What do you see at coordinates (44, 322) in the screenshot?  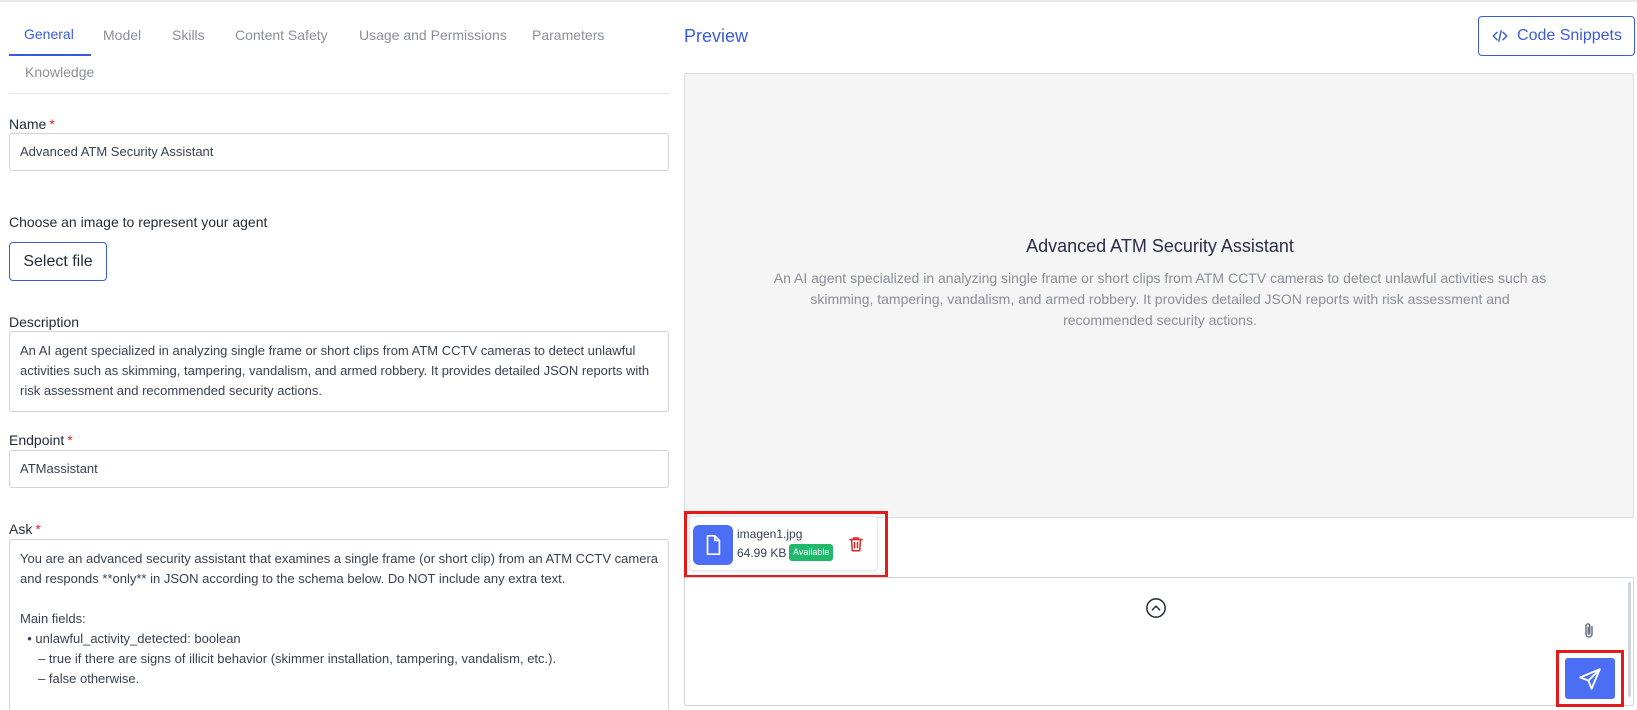 I see `description-label: Description` at bounding box center [44, 322].